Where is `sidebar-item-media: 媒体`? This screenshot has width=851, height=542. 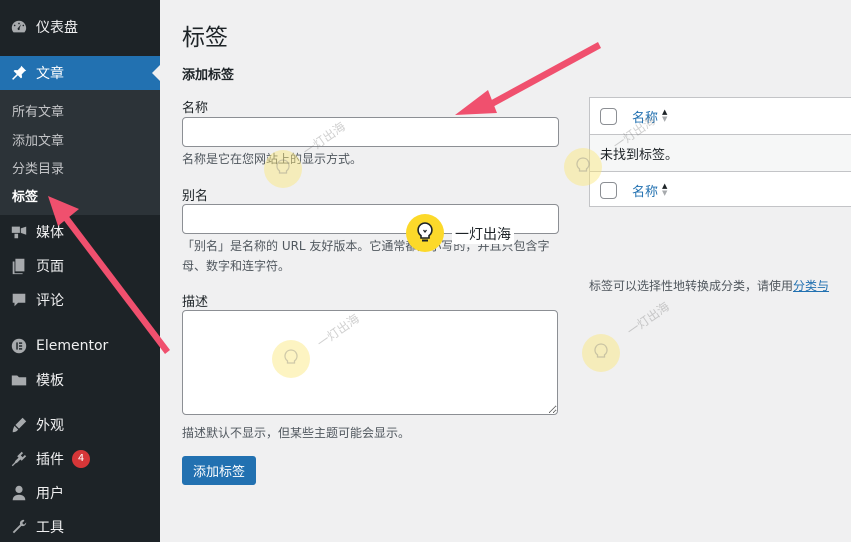
sidebar-item-media: 媒体 is located at coordinates (80, 232).